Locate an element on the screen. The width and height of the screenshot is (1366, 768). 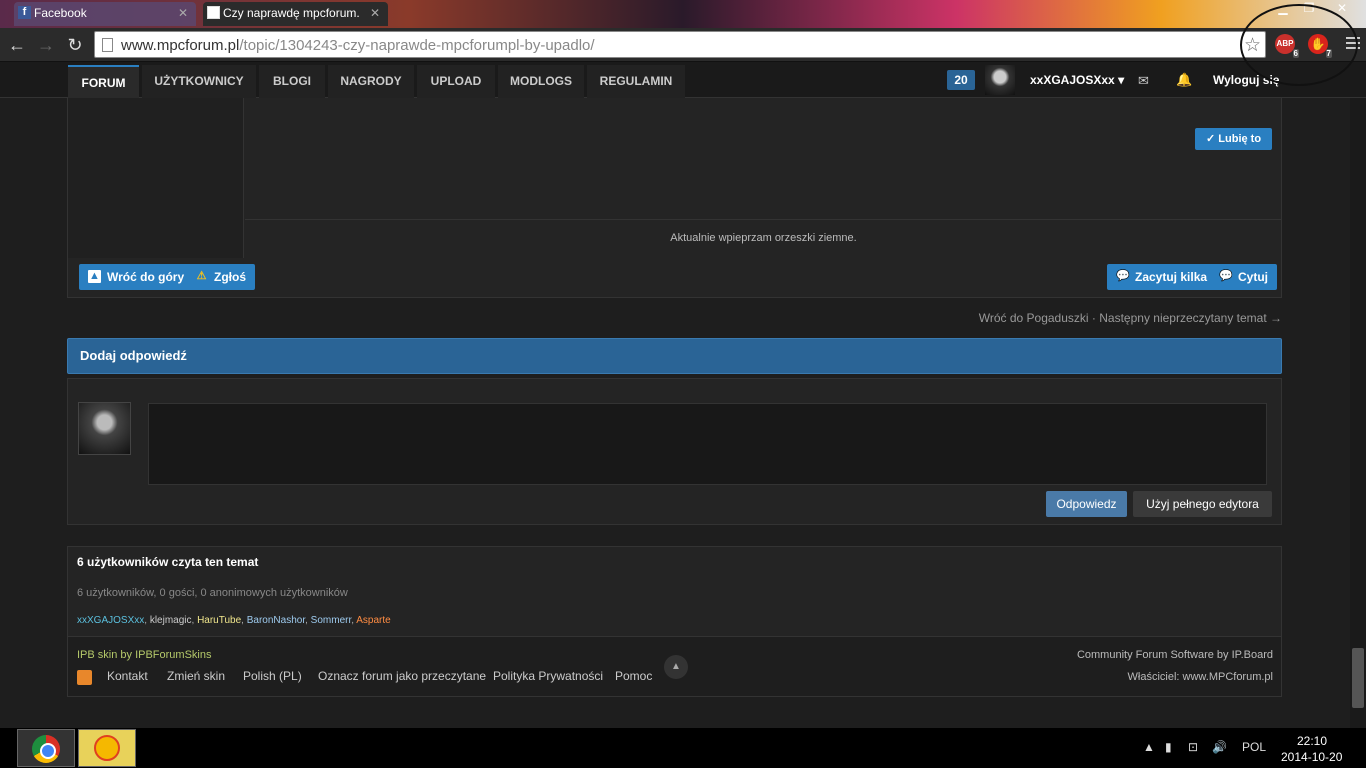
nav-awards: NAGRODY is located at coordinates (371, 81).